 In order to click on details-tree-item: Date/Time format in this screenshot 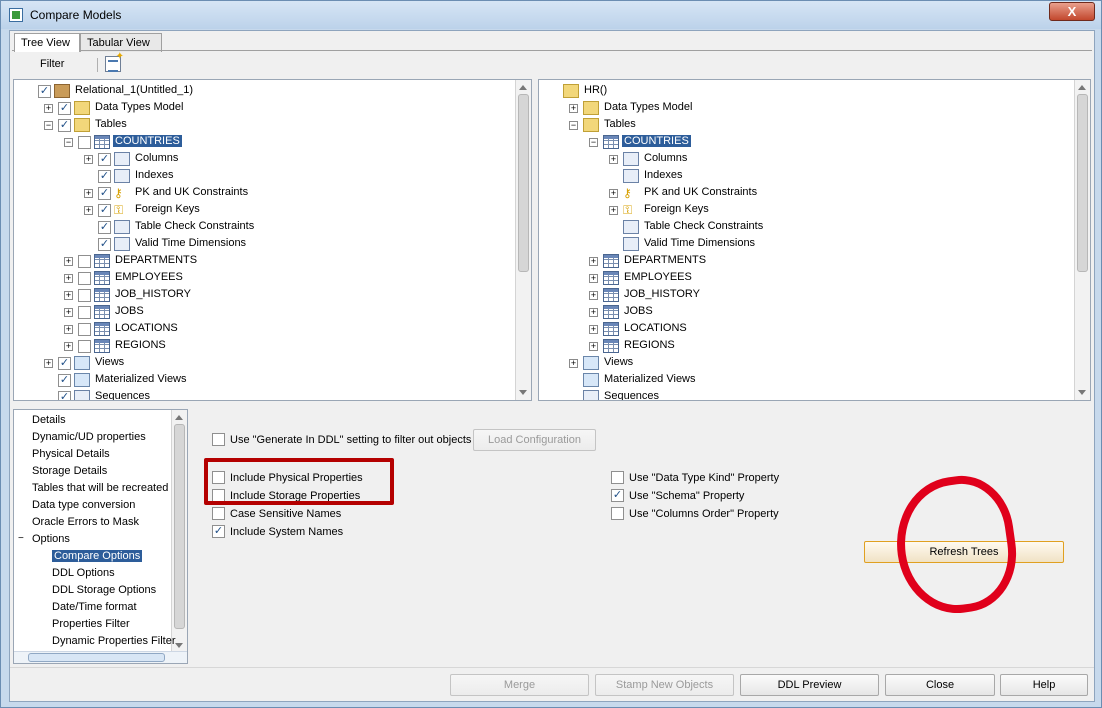, I will do `click(94, 607)`.